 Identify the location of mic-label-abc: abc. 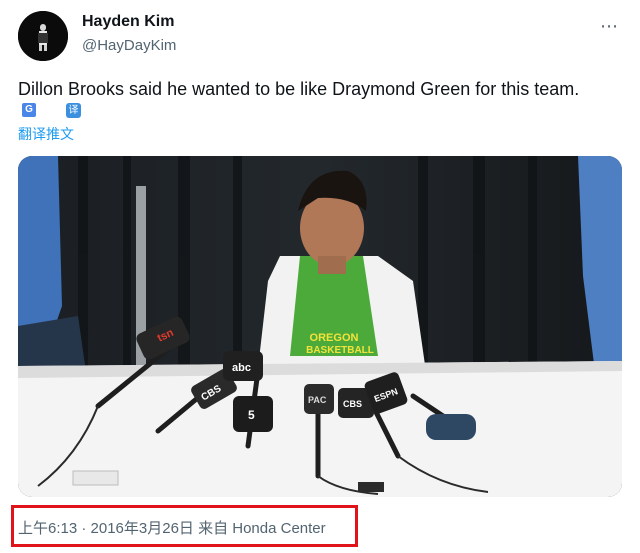
(241, 368).